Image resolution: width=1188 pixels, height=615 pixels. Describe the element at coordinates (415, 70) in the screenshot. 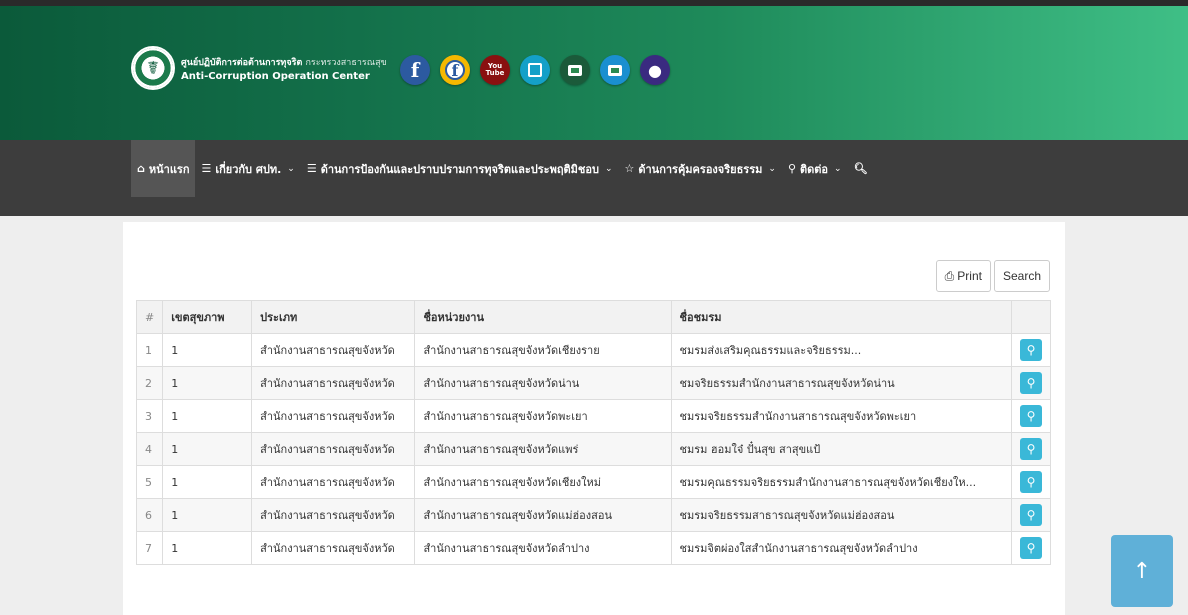

I see `facebook-icon: f` at that location.